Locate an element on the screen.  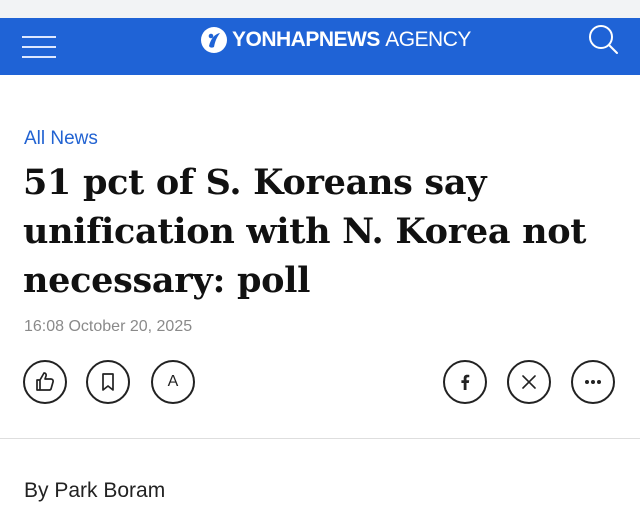
facebook-icon is located at coordinates (465, 382).